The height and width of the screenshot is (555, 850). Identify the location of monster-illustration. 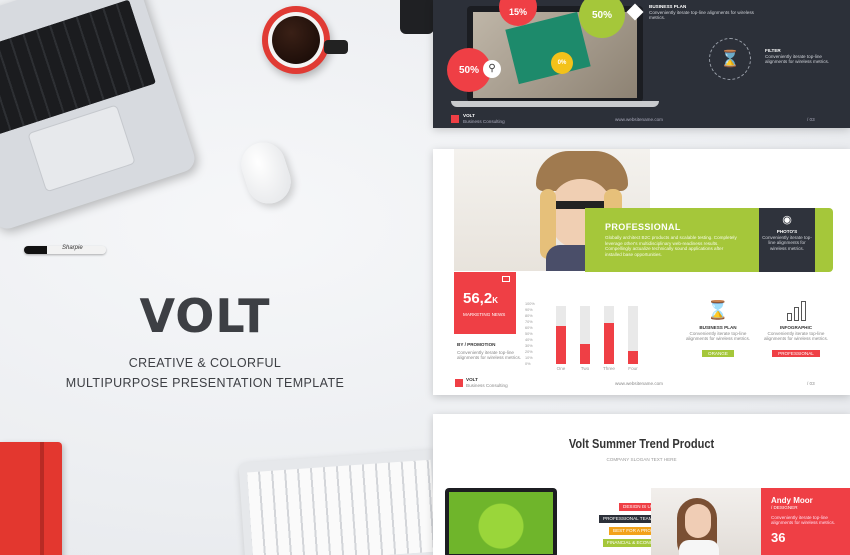
(501, 523).